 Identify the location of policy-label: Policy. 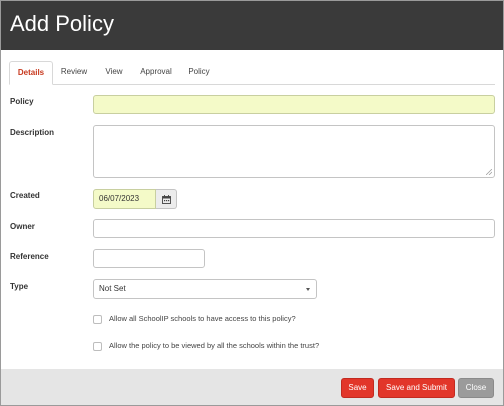
(22, 101).